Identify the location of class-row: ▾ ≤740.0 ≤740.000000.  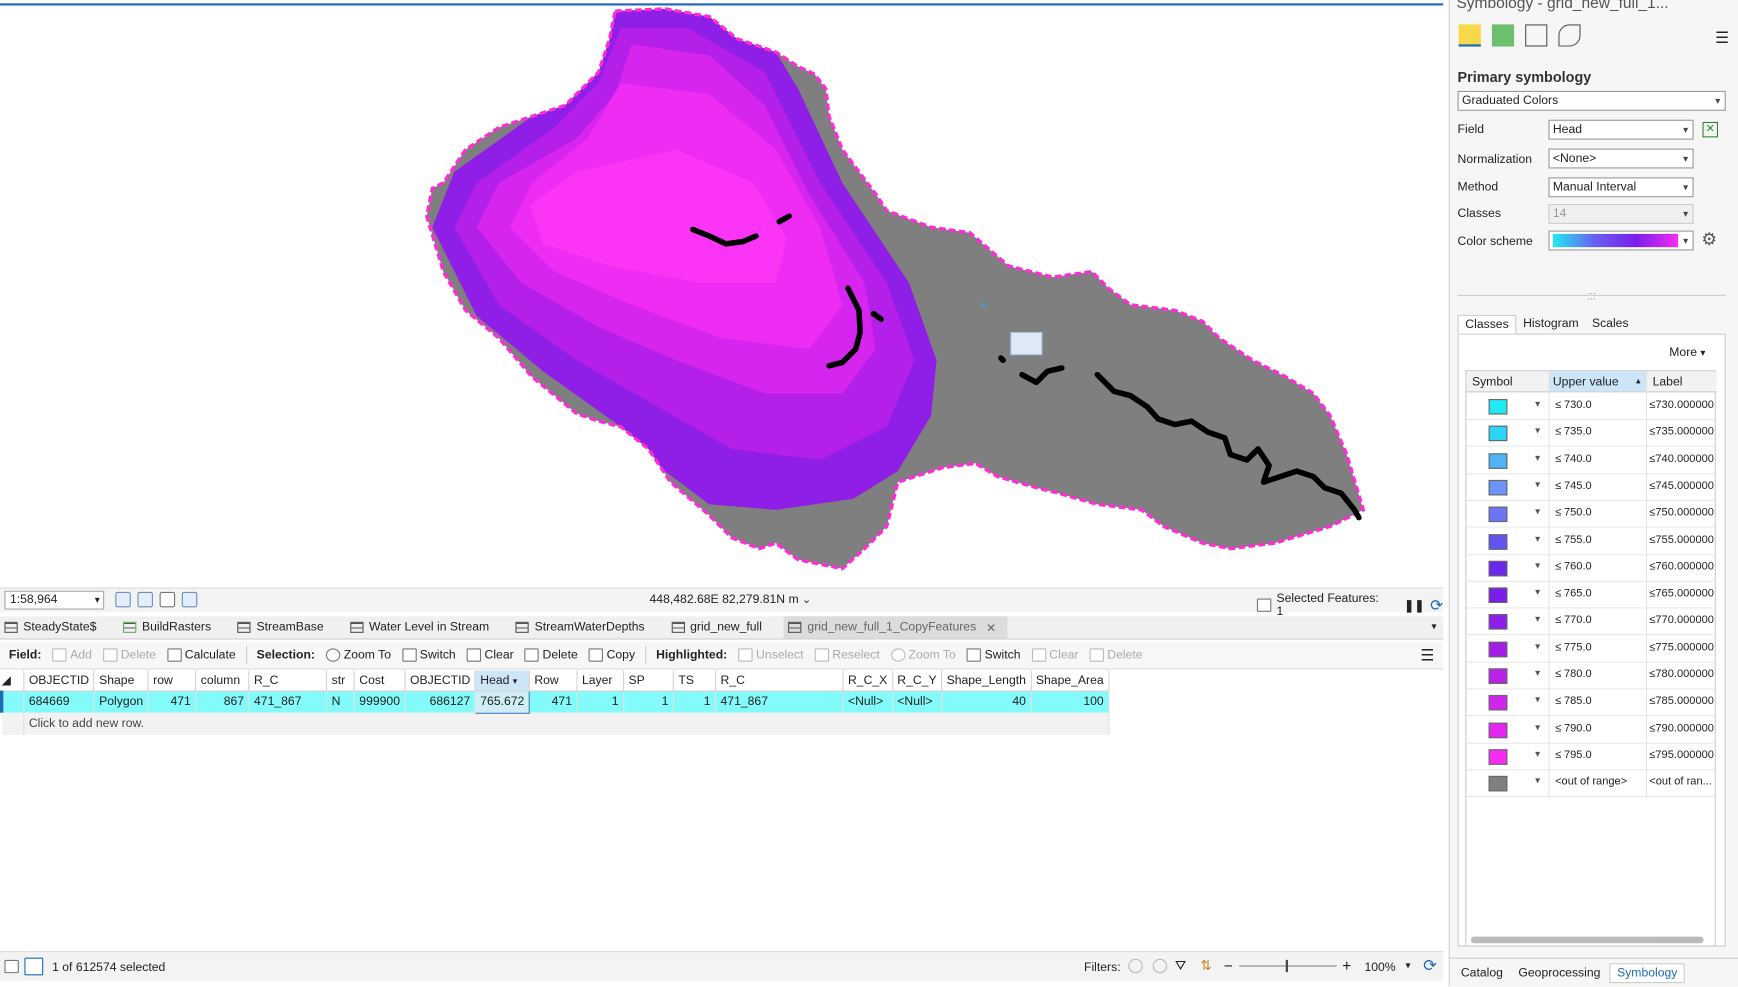
(1591, 460).